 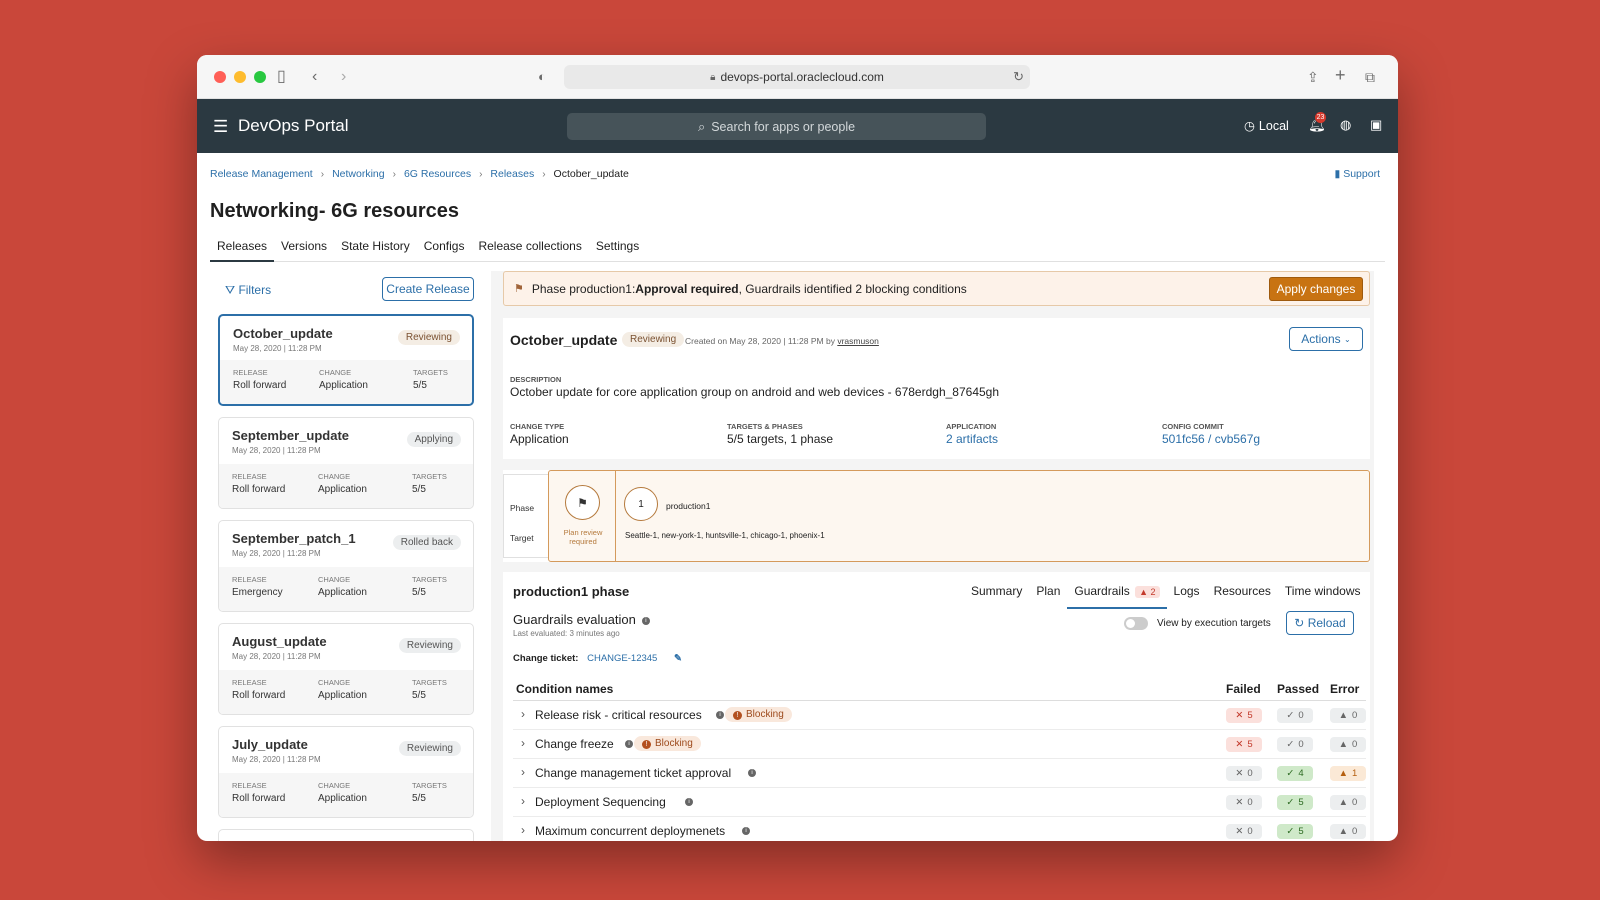 I want to click on header-failed: Failed, so click(x=1243, y=689).